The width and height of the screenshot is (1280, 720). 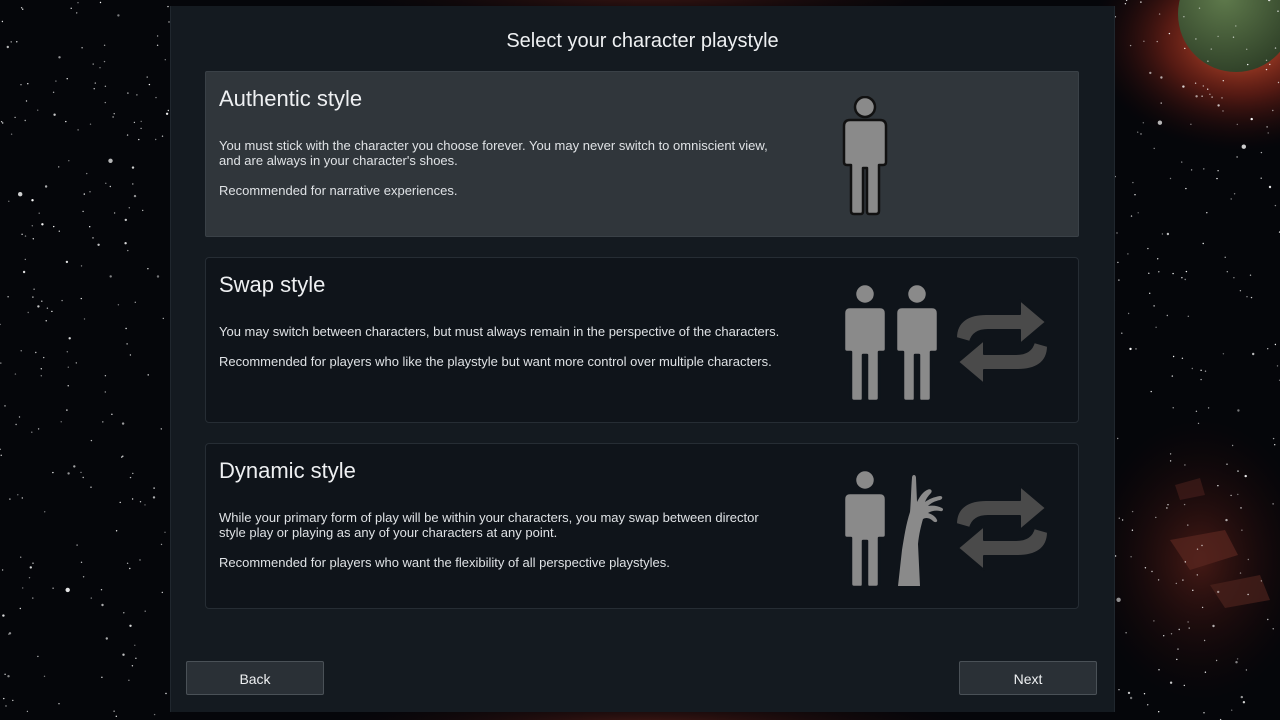 I want to click on next-button: Next, so click(x=1028, y=678).